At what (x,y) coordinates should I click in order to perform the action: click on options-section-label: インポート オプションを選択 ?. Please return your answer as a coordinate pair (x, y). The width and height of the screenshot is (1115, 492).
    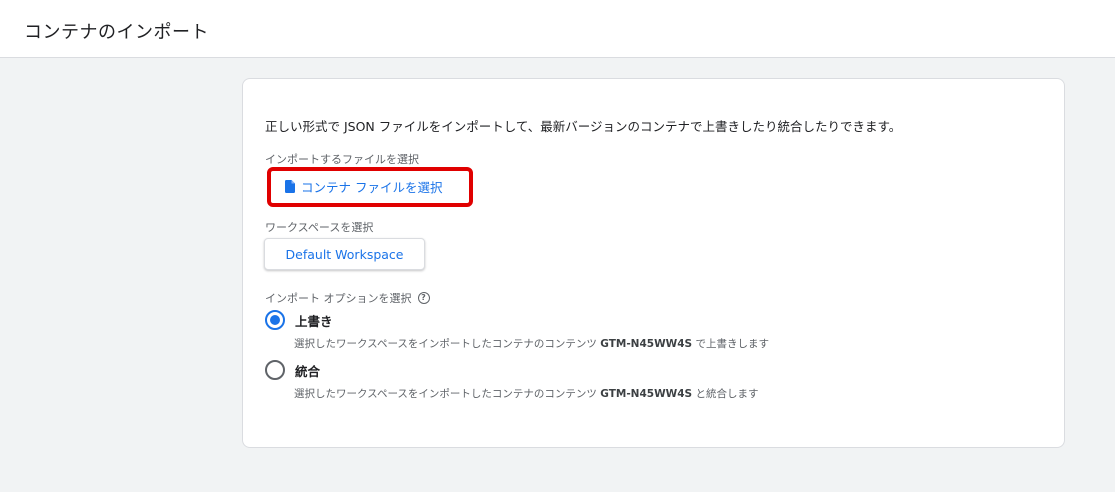
    Looking at the image, I should click on (347, 298).